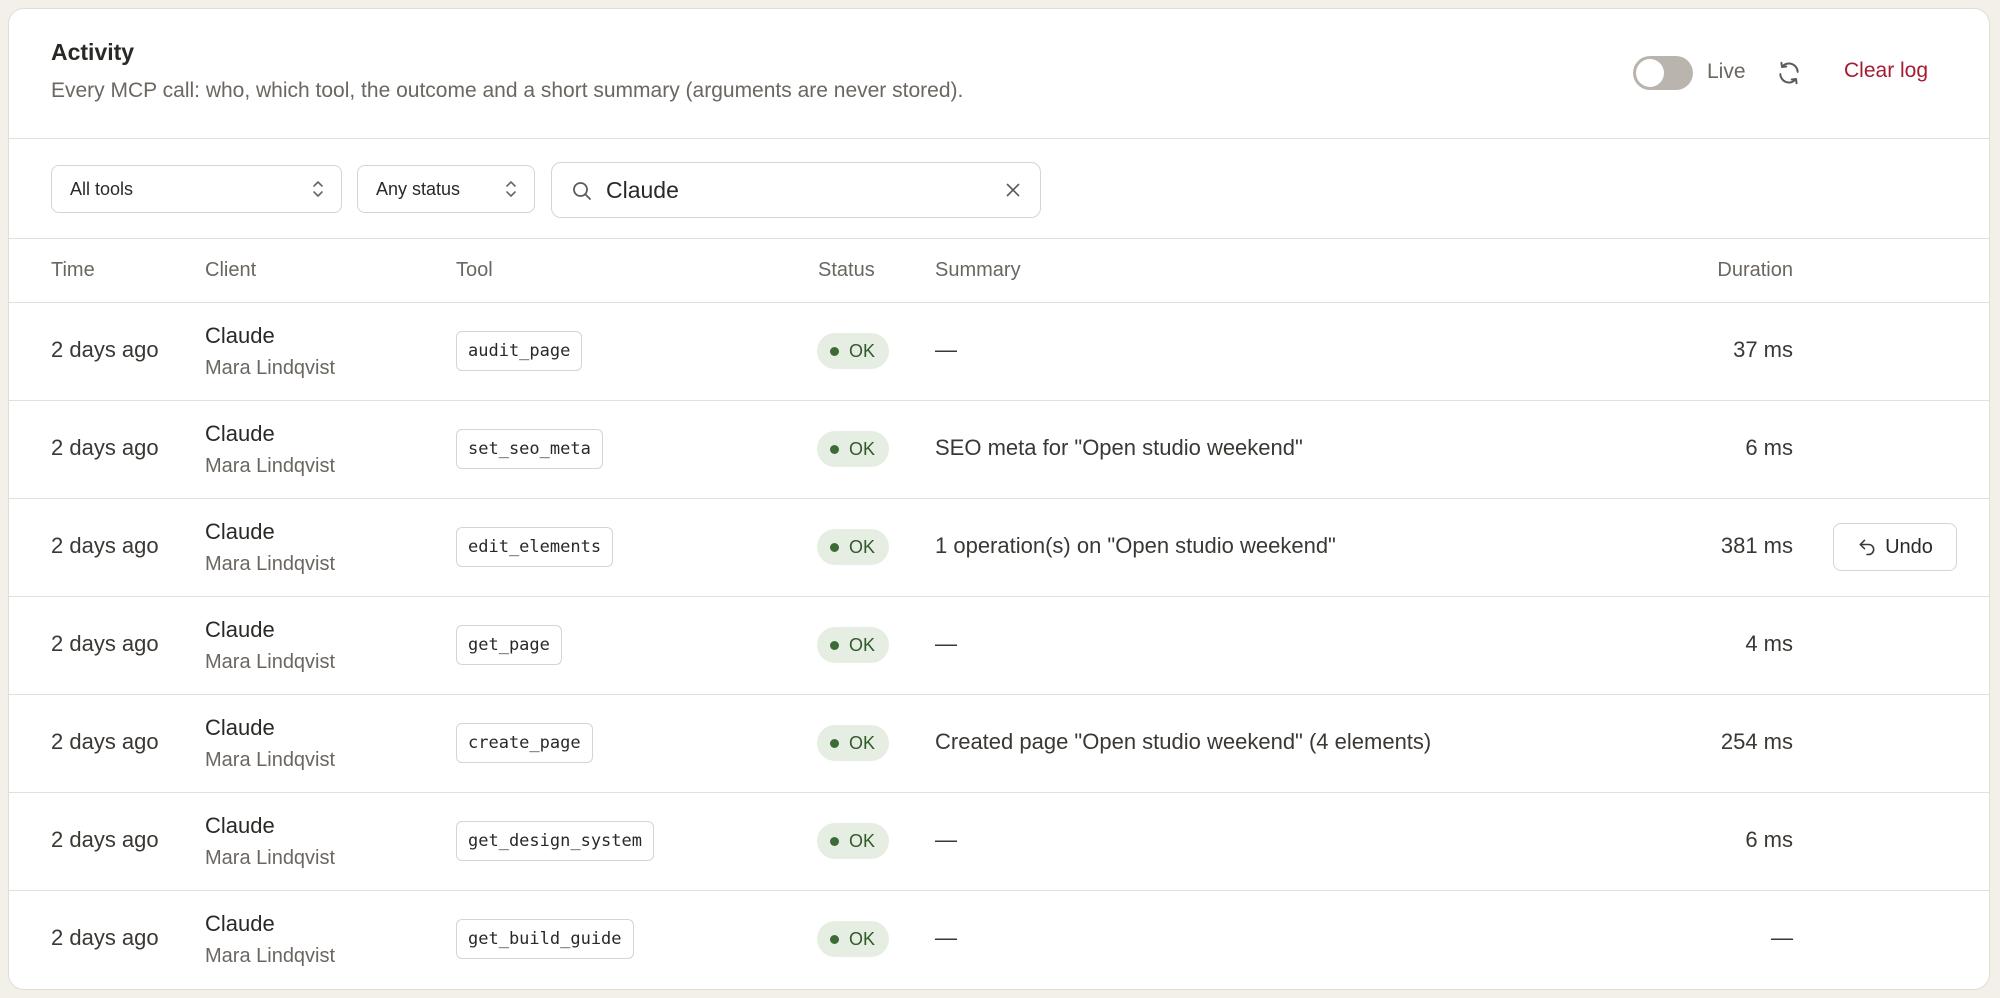 This screenshot has width=2000, height=998. What do you see at coordinates (1782, 937) in the screenshot?
I see `row-duration: —` at bounding box center [1782, 937].